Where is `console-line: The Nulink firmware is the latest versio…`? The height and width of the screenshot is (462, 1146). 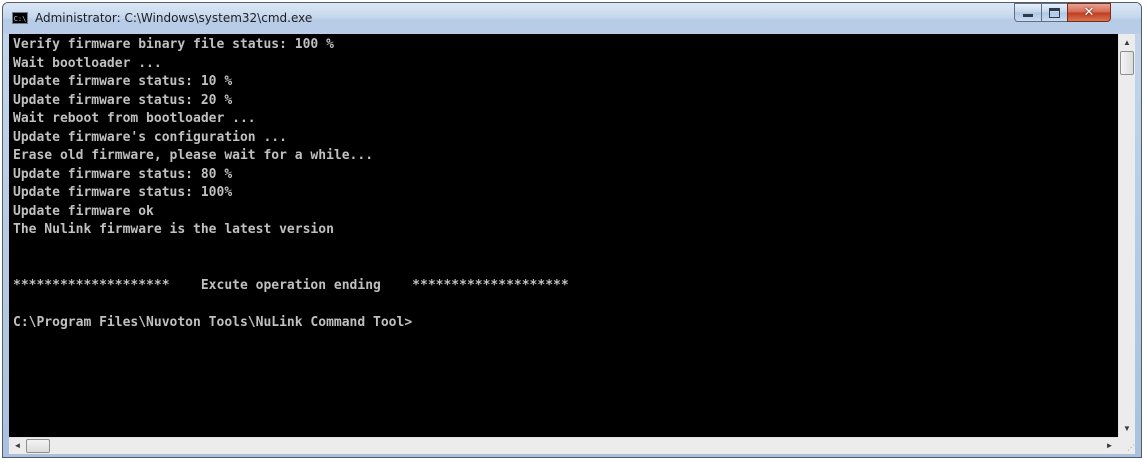
console-line: The Nulink firmware is the latest versio… is located at coordinates (173, 229).